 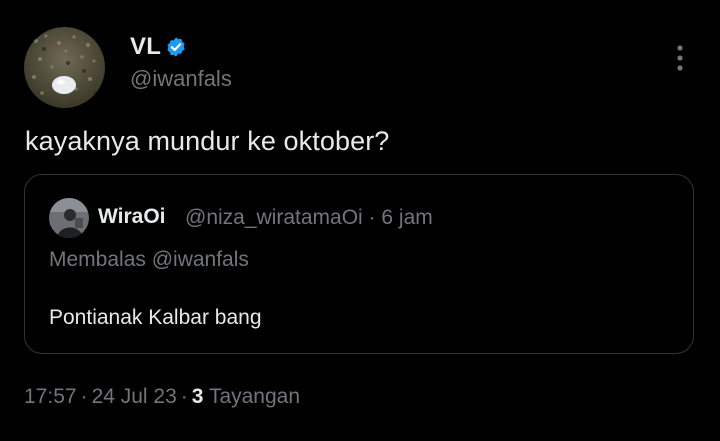 I want to click on author-name: VL, so click(x=145, y=47).